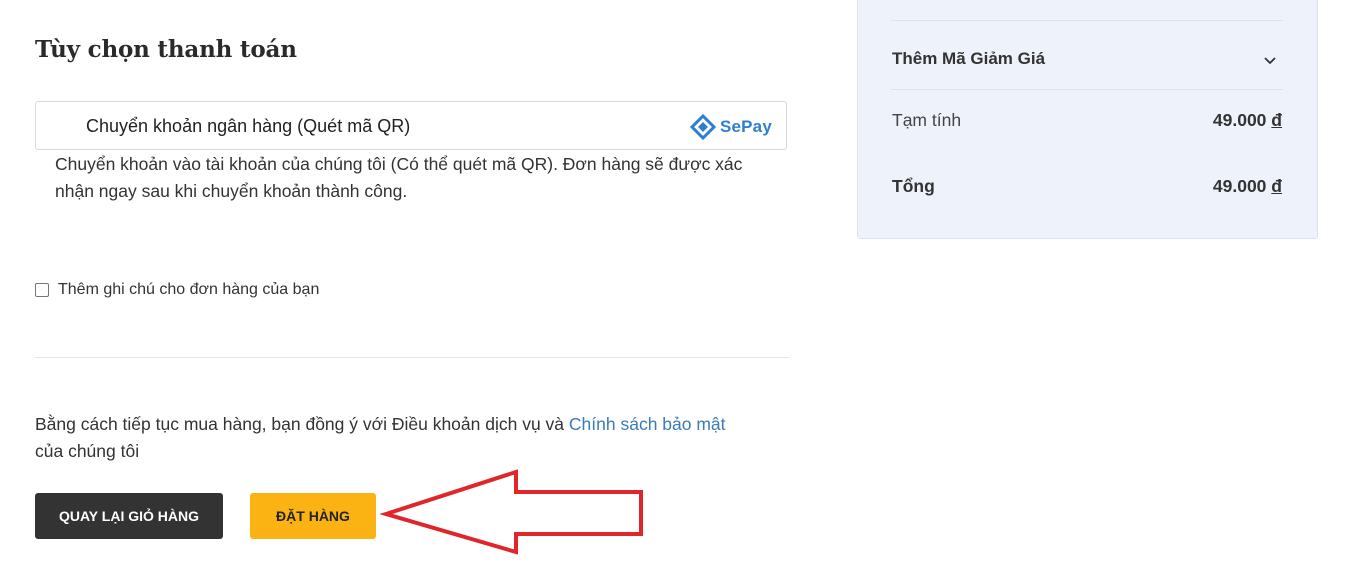 This screenshot has width=1363, height=570. Describe the element at coordinates (313, 516) in the screenshot. I see `place-order-button: ĐẶT HÀNG` at that location.